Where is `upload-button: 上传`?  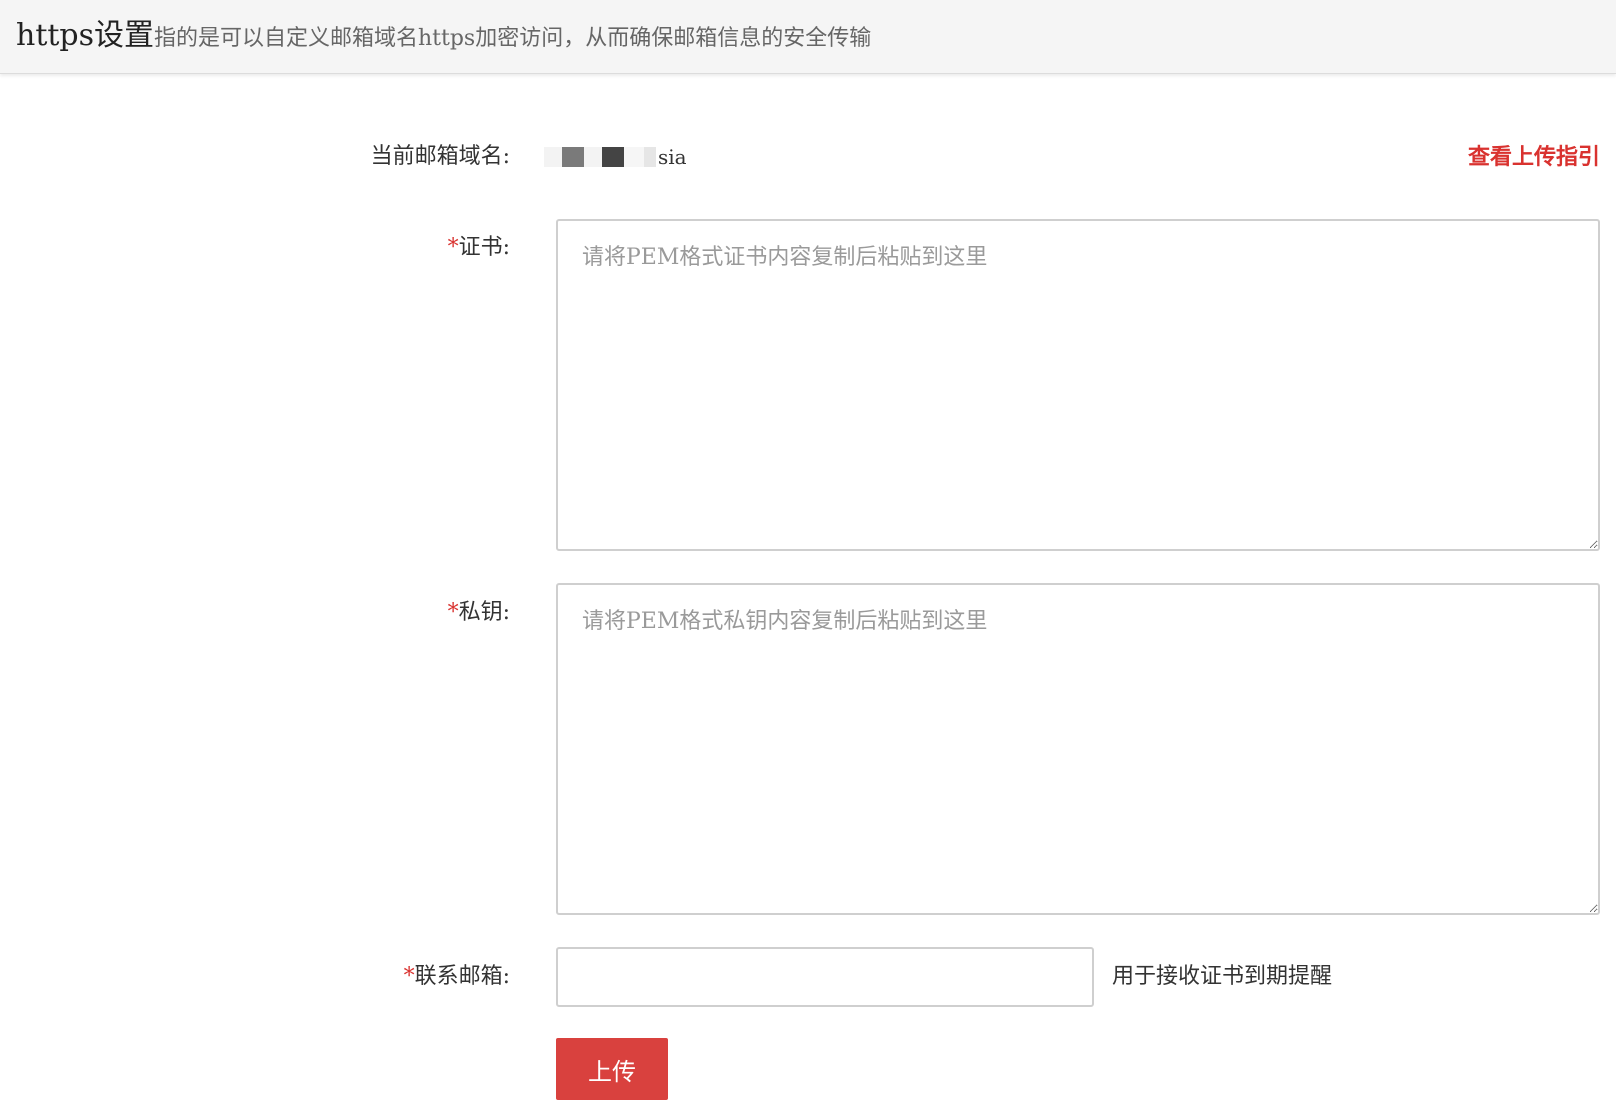
upload-button: 上传 is located at coordinates (612, 1069).